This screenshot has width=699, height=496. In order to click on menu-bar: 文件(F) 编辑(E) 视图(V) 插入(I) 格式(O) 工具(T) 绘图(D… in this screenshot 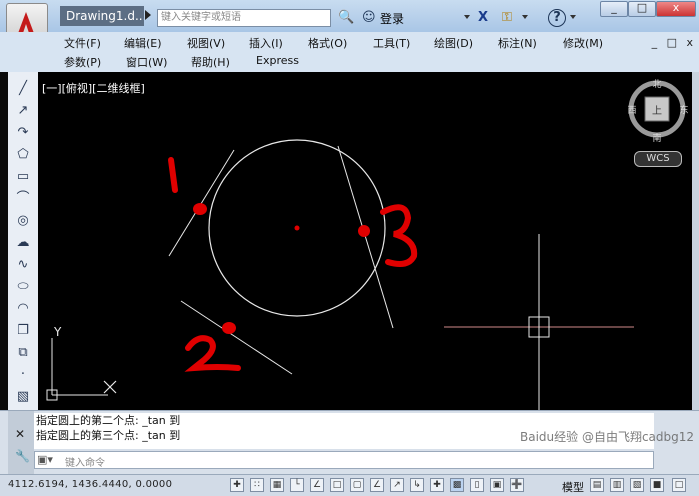, I will do `click(349, 52)`.